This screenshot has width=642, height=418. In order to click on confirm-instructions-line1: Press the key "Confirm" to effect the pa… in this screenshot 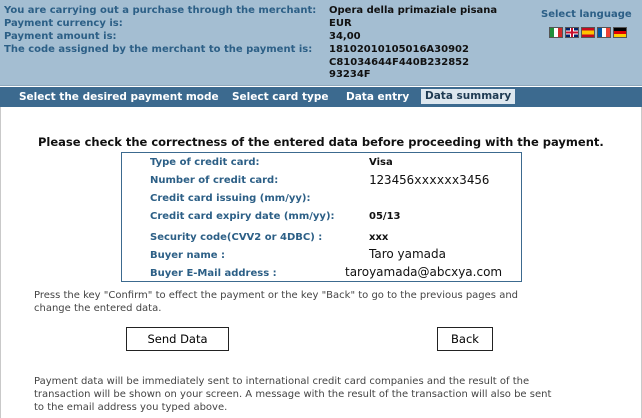, I will do `click(276, 295)`.